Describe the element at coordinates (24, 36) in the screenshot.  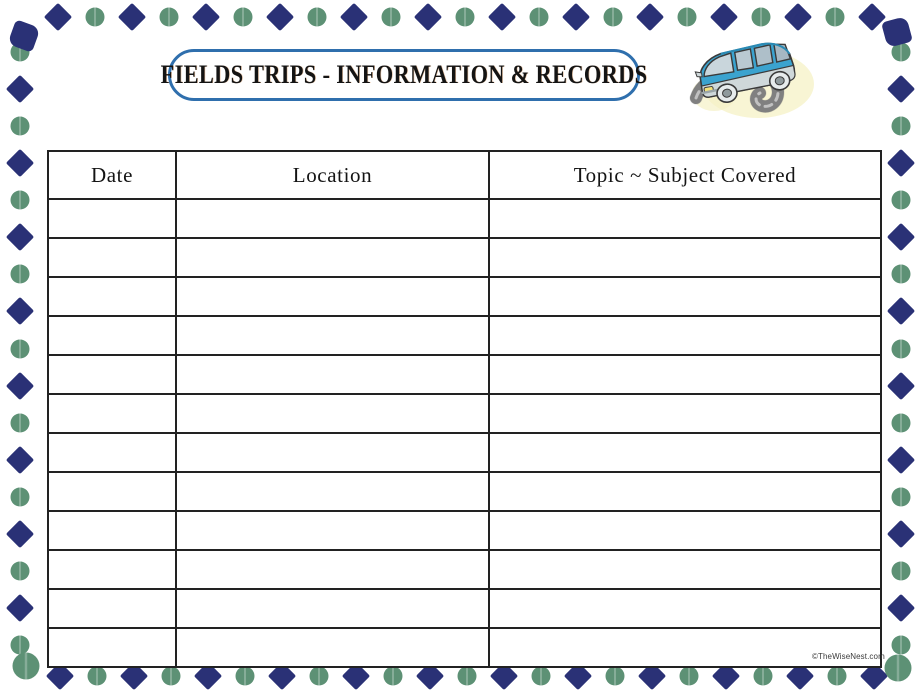
I see `border-corner-top-left` at that location.